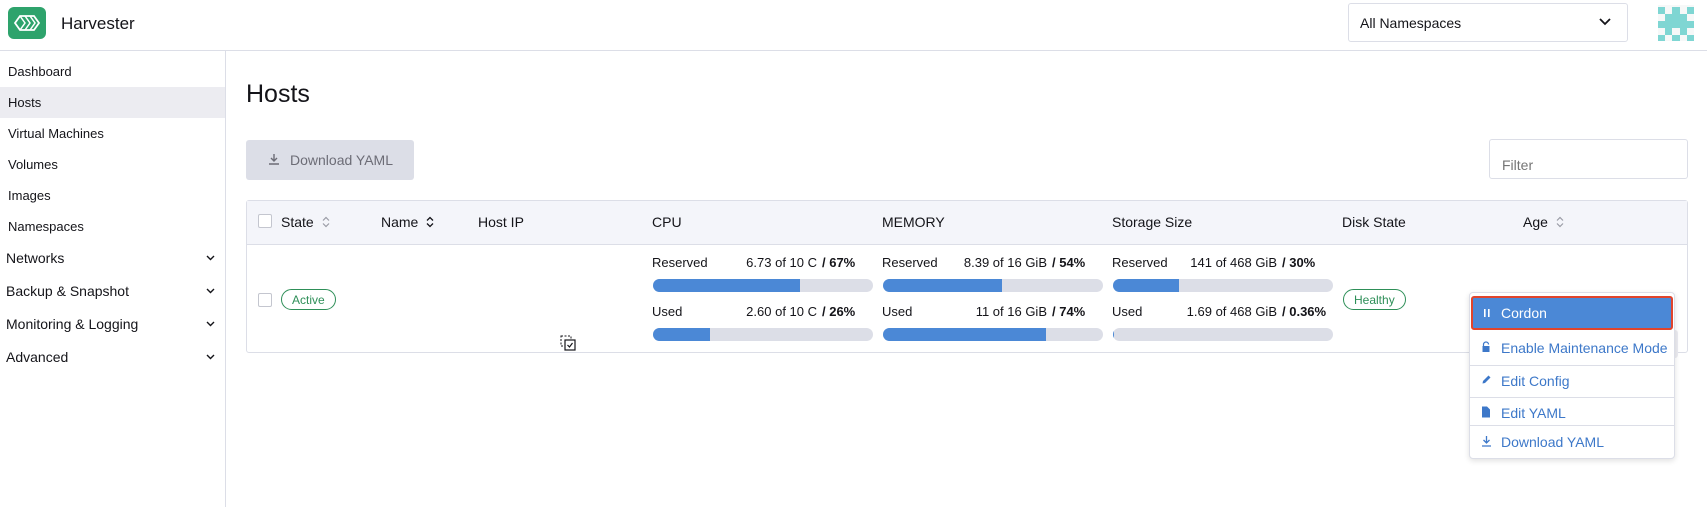  I want to click on download-yaml-button: Download YAML, so click(330, 160).